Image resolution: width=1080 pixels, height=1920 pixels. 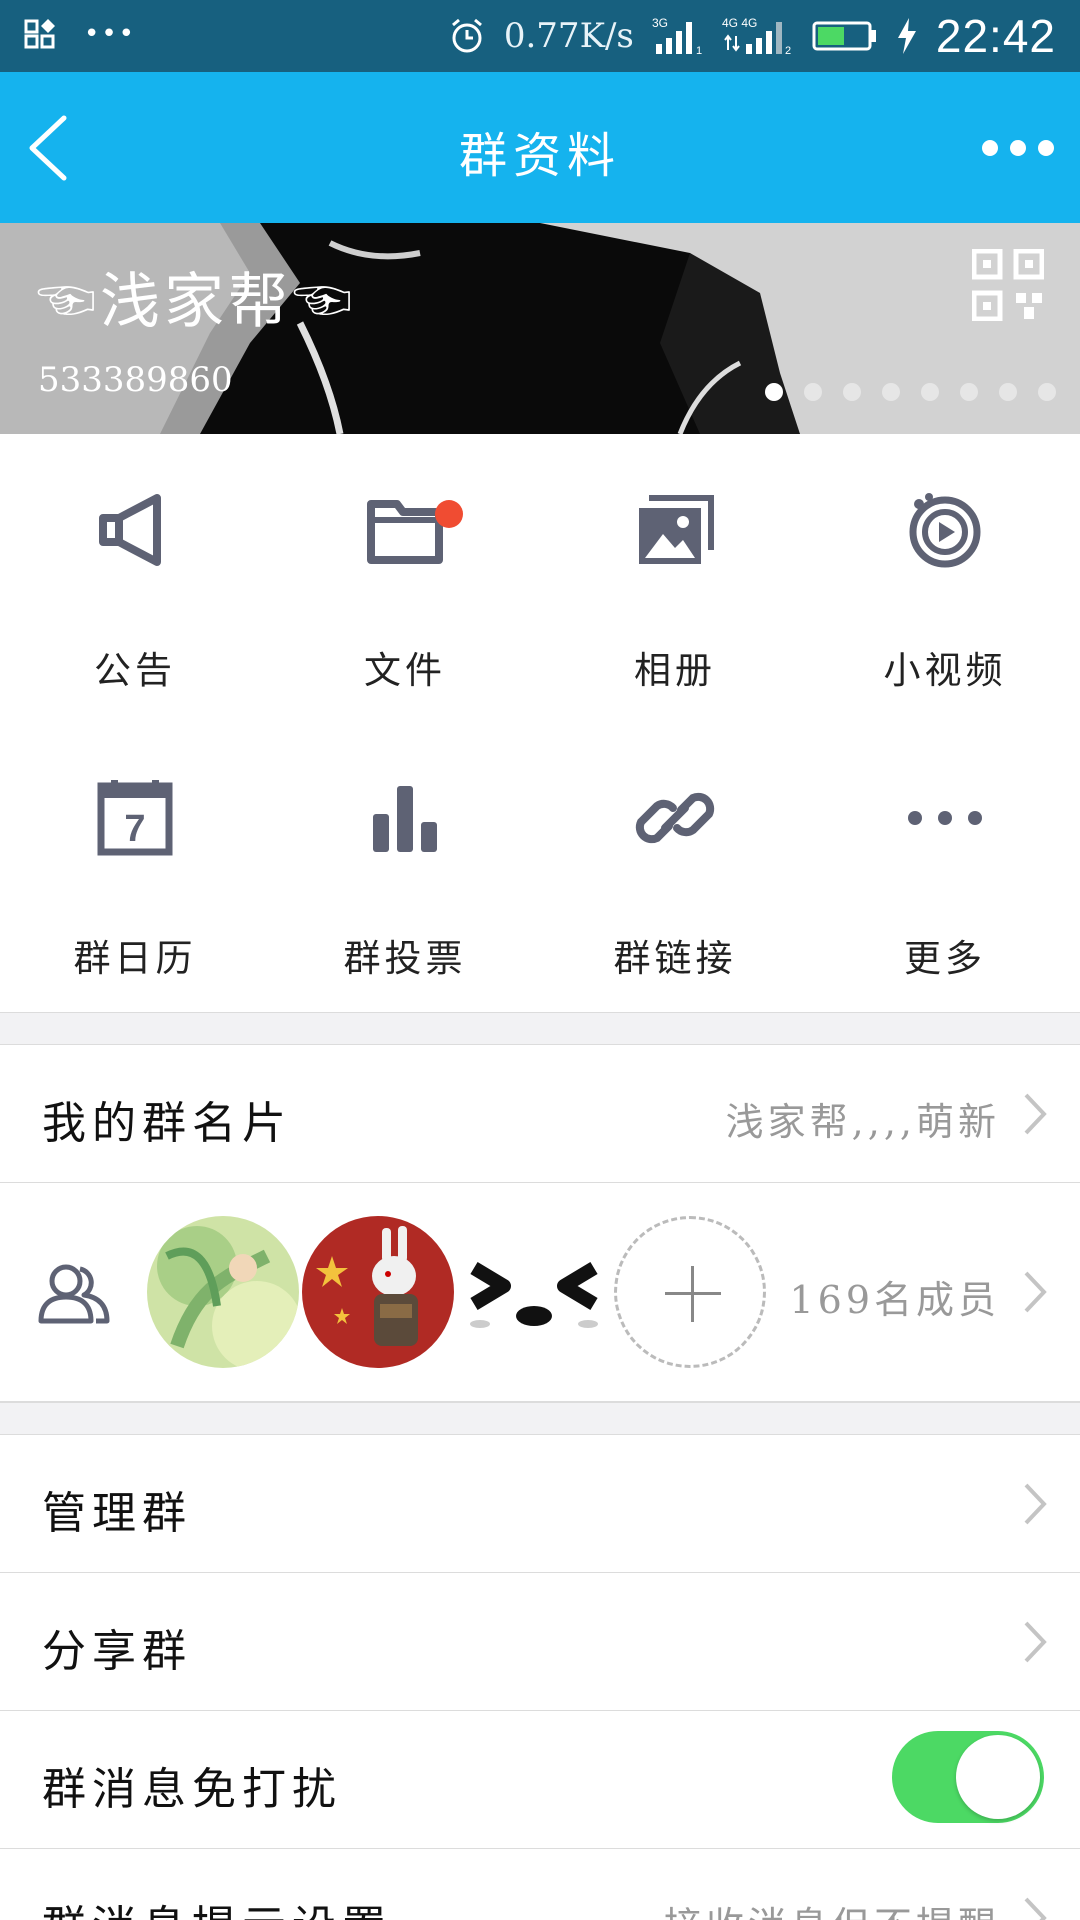 I want to click on group-id: 533389860, so click(x=135, y=380).